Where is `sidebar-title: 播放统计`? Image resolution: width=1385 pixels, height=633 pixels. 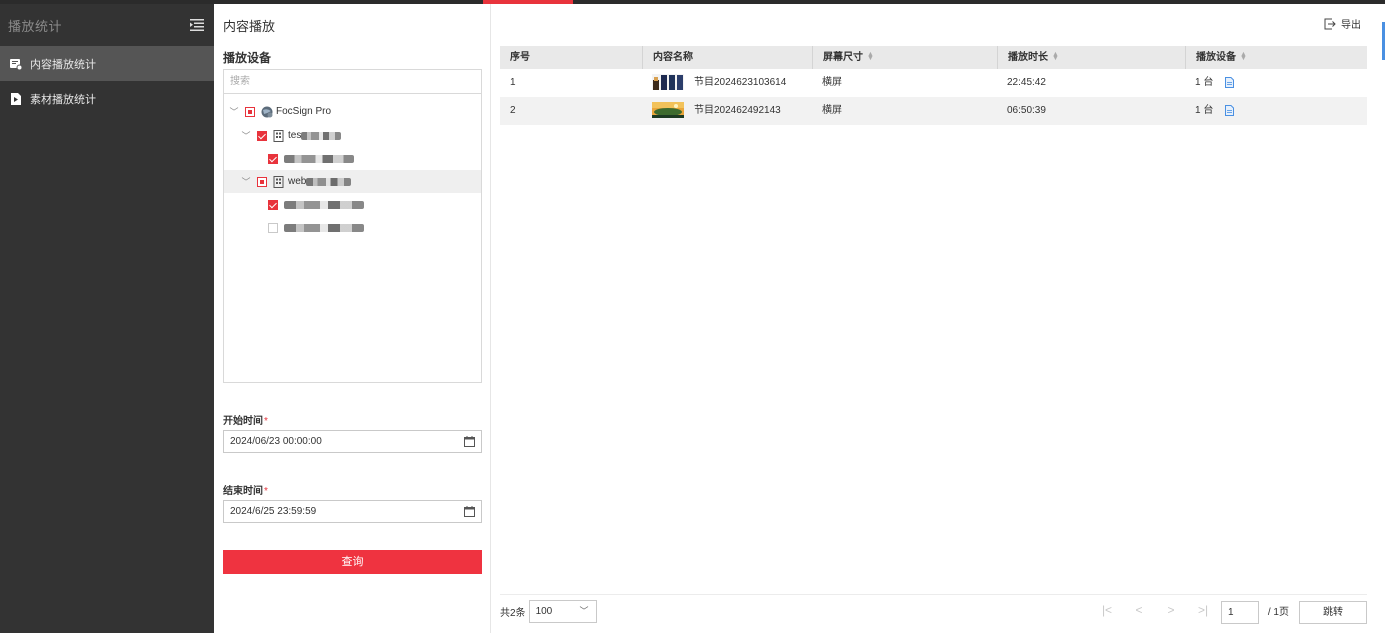
sidebar-title: 播放统计 is located at coordinates (35, 26).